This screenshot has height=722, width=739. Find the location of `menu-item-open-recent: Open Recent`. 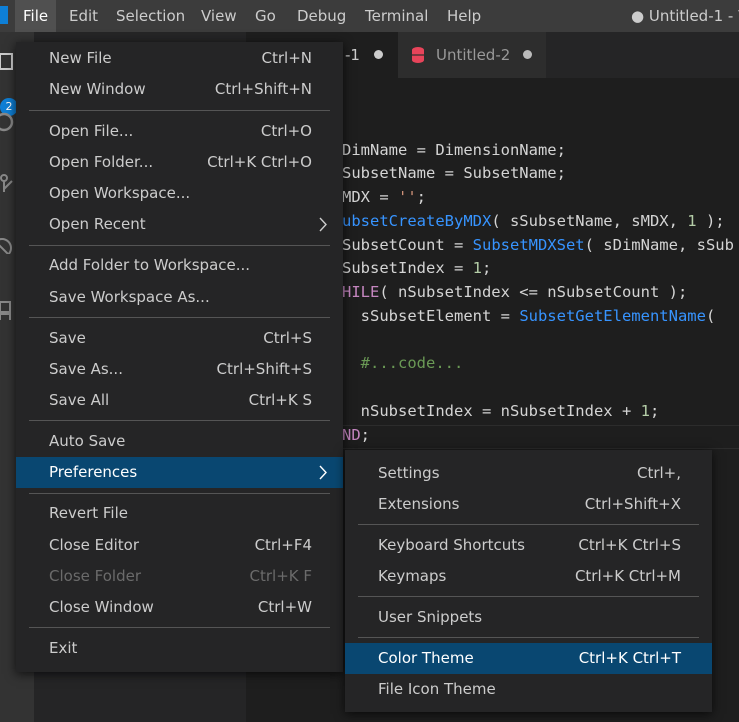

menu-item-open-recent: Open Recent is located at coordinates (179, 224).